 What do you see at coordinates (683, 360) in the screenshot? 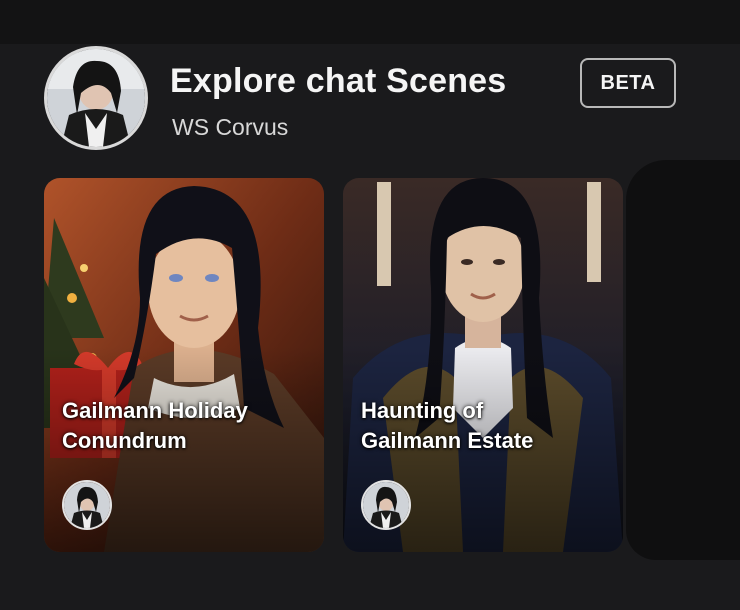
I see `offscreen-card-shadow` at bounding box center [683, 360].